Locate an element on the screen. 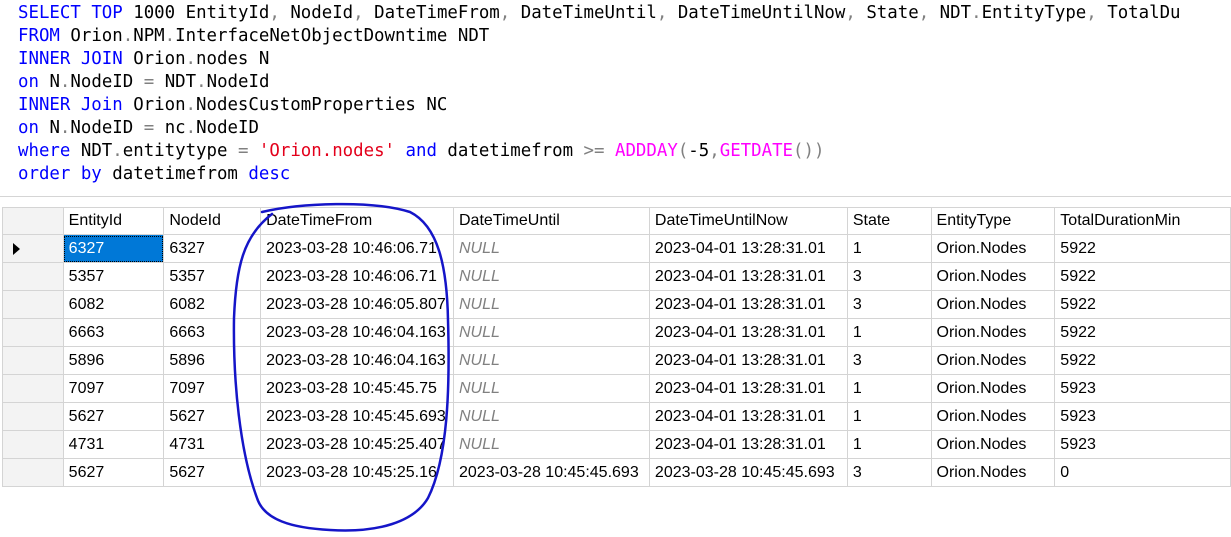  column-header: DateTimeFrom is located at coordinates (357, 221).